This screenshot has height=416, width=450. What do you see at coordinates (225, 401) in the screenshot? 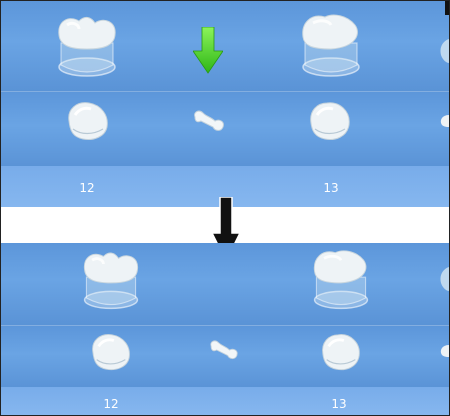
I see `label-row` at bounding box center [225, 401].